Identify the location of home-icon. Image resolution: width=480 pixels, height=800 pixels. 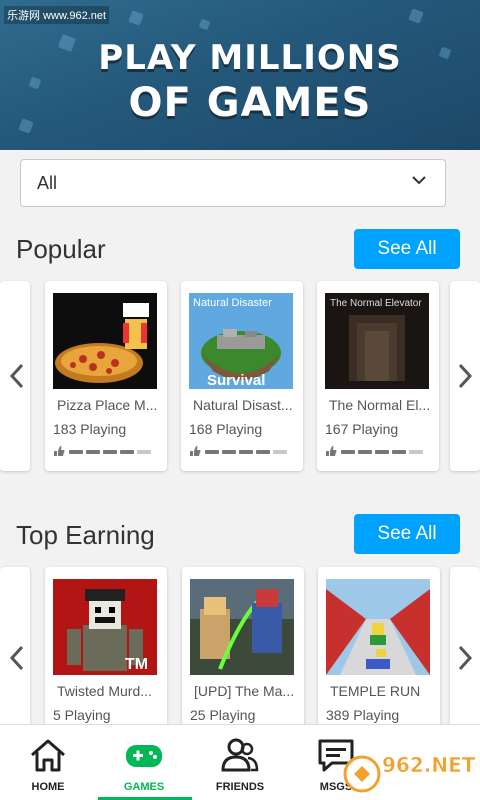
(48, 755).